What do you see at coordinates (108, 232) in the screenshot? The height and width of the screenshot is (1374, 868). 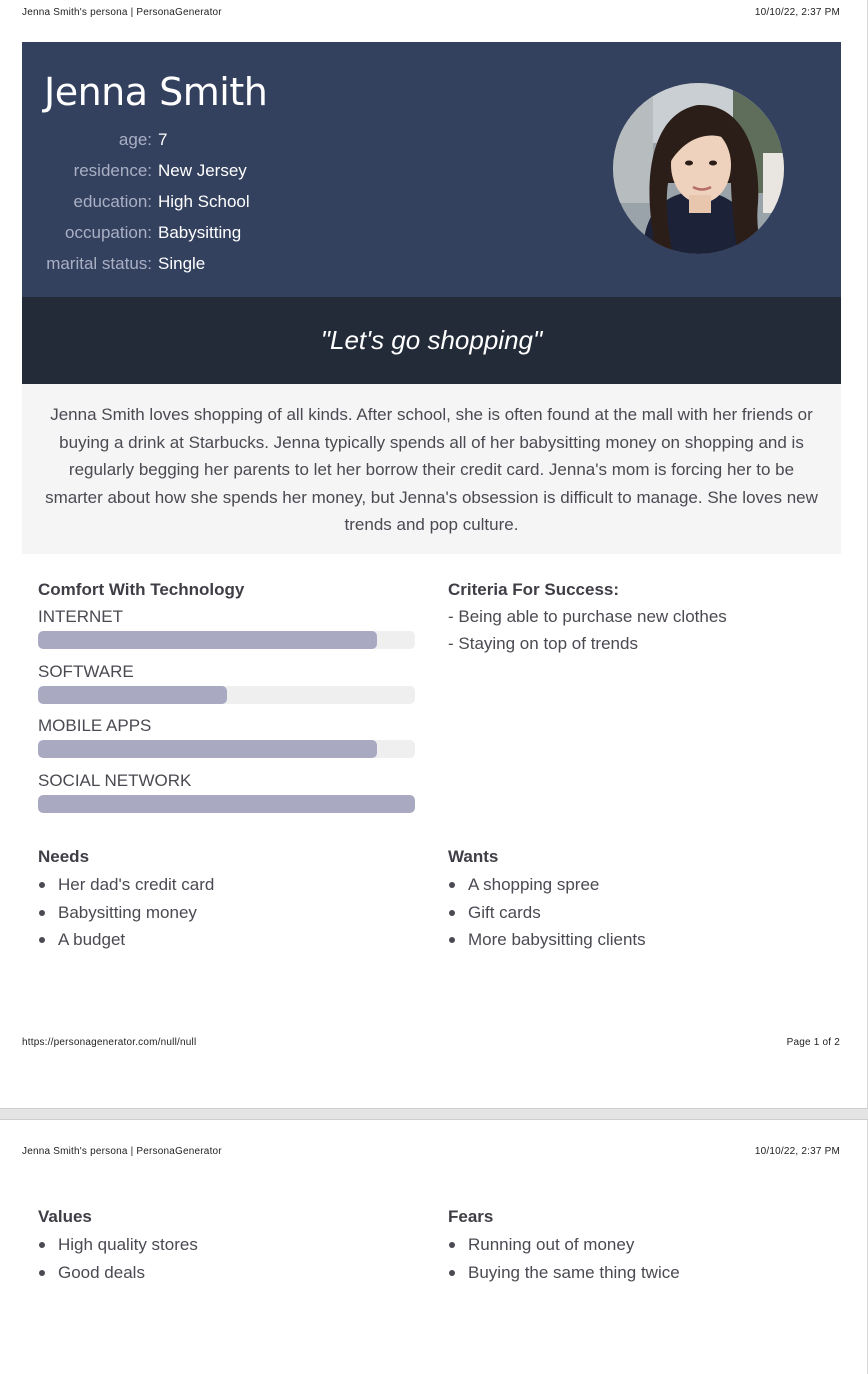 I see `fact-label: occupation:` at bounding box center [108, 232].